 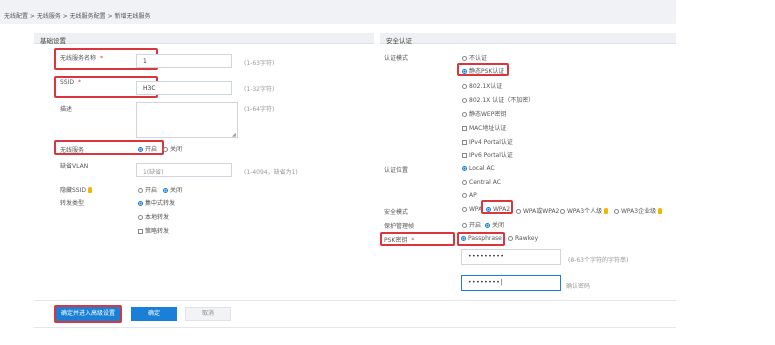 What do you see at coordinates (355, 327) in the screenshot?
I see `footer-divider-bottom` at bounding box center [355, 327].